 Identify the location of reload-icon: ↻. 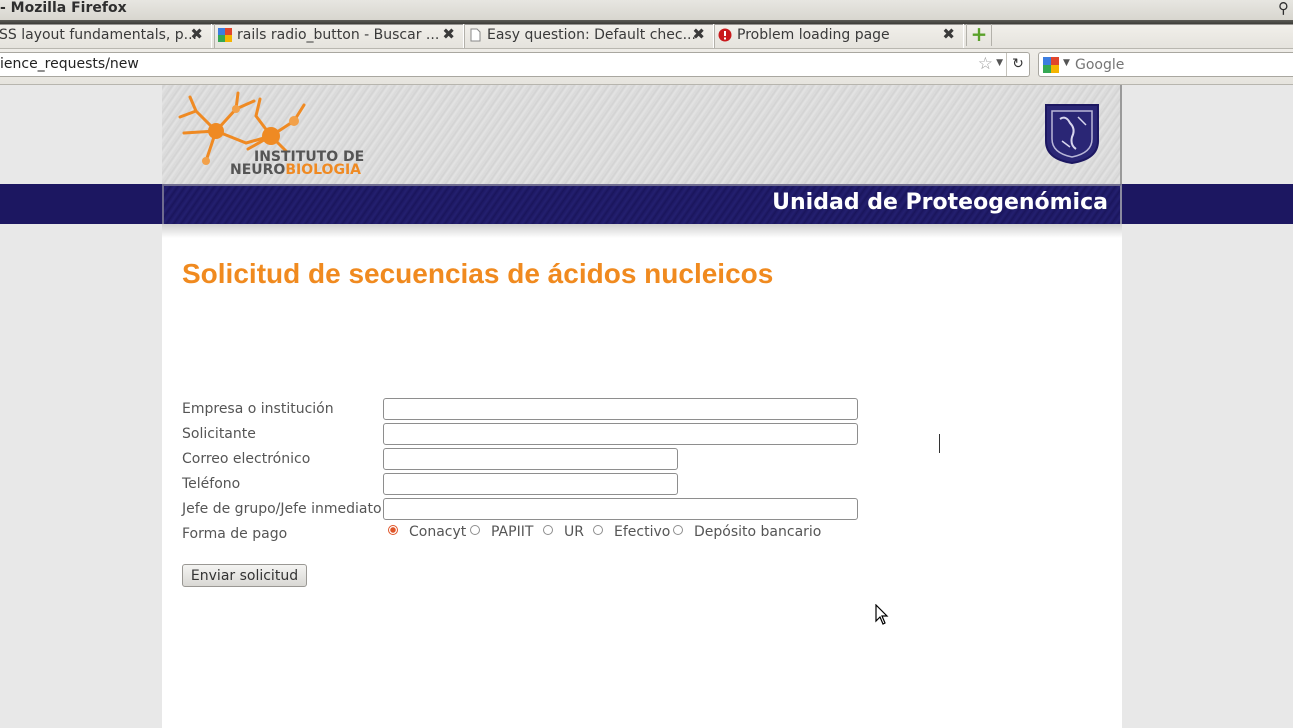
(1017, 64).